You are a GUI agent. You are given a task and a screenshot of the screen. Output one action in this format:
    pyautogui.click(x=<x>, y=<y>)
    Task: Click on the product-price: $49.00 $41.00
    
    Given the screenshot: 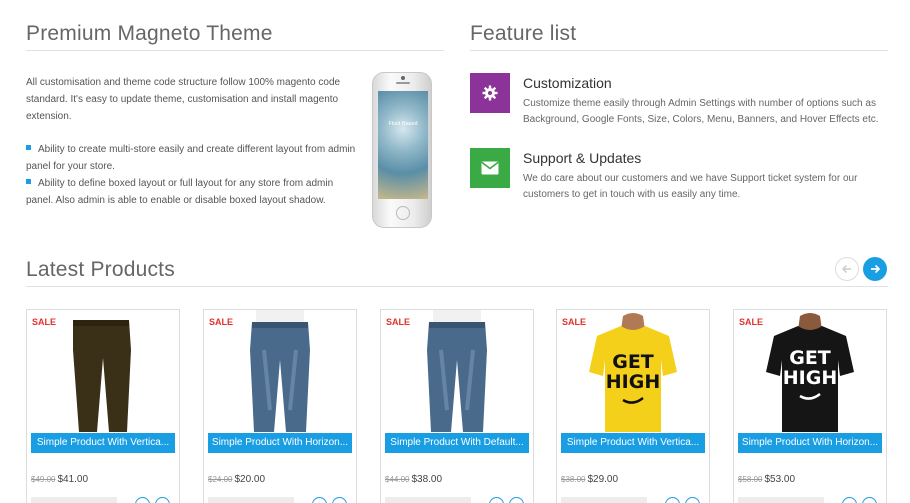 What is the action you would take?
    pyautogui.click(x=59, y=479)
    